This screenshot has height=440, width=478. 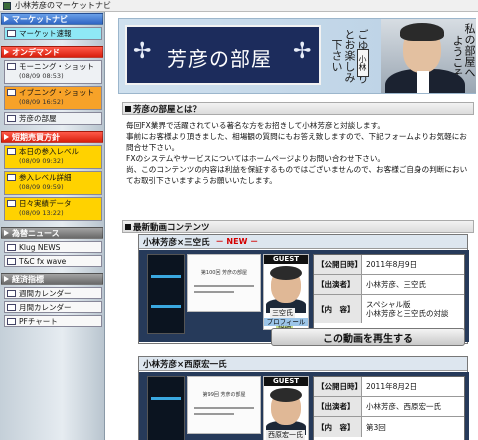 I want to click on sidebar-item-weekly-calendar: 週間カレンダー, so click(x=53, y=293).